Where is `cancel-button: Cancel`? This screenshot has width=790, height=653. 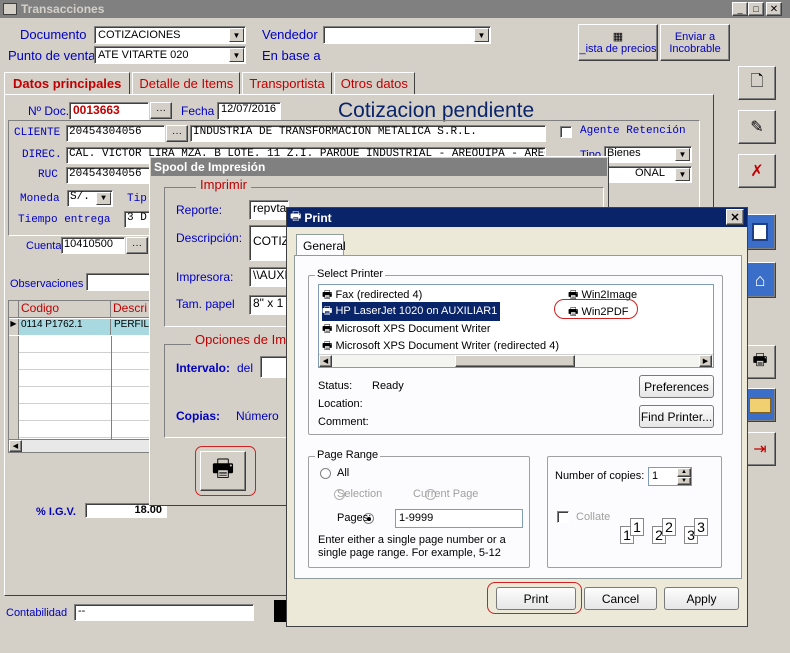
cancel-button: Cancel is located at coordinates (620, 598).